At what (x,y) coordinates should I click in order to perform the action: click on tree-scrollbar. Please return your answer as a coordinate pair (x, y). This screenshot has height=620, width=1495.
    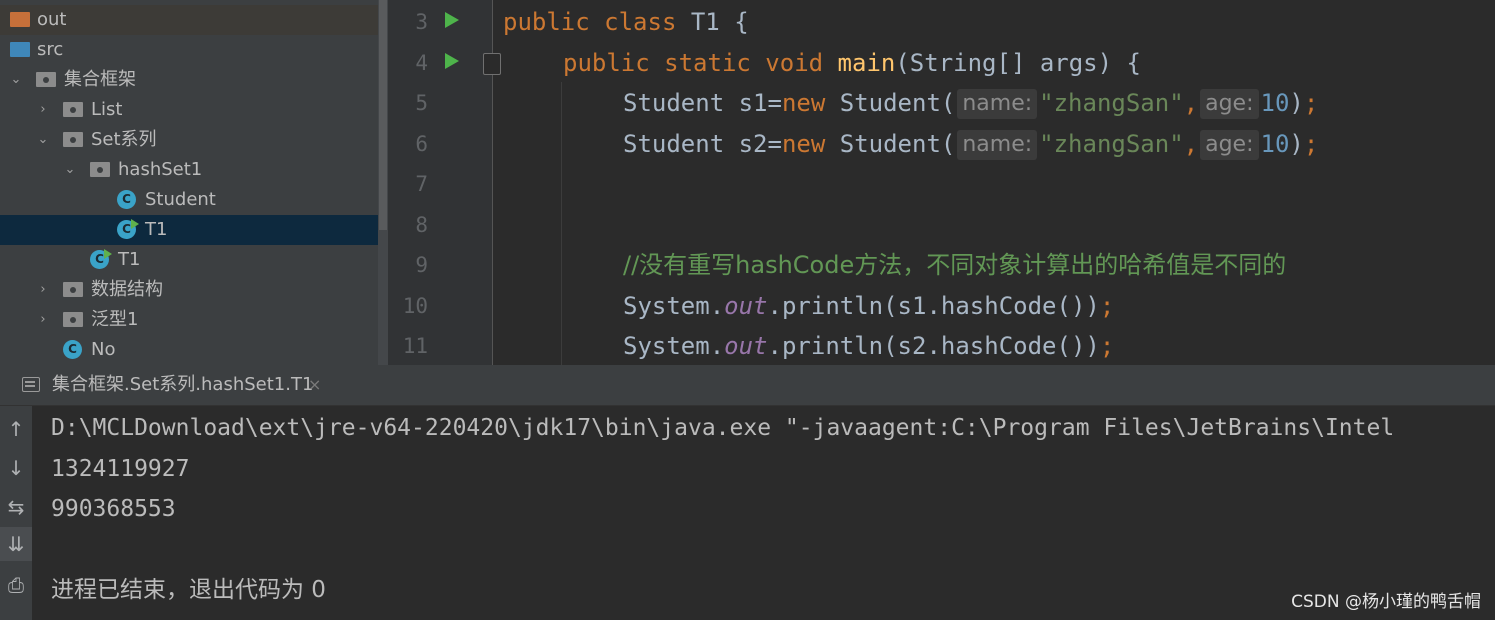
    Looking at the image, I should click on (383, 182).